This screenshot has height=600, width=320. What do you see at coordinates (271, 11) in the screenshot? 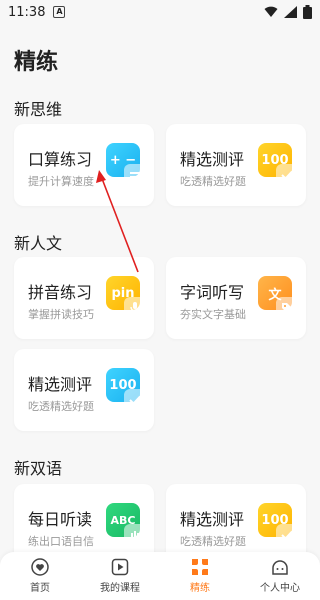
I see `wifi-icon` at bounding box center [271, 11].